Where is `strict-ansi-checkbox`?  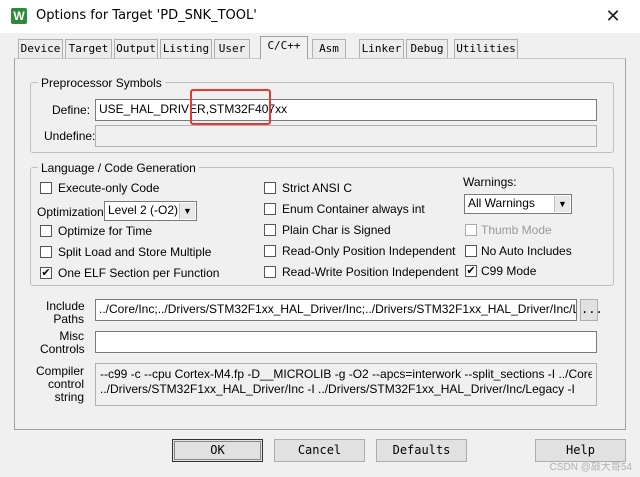 strict-ansi-checkbox is located at coordinates (270, 188).